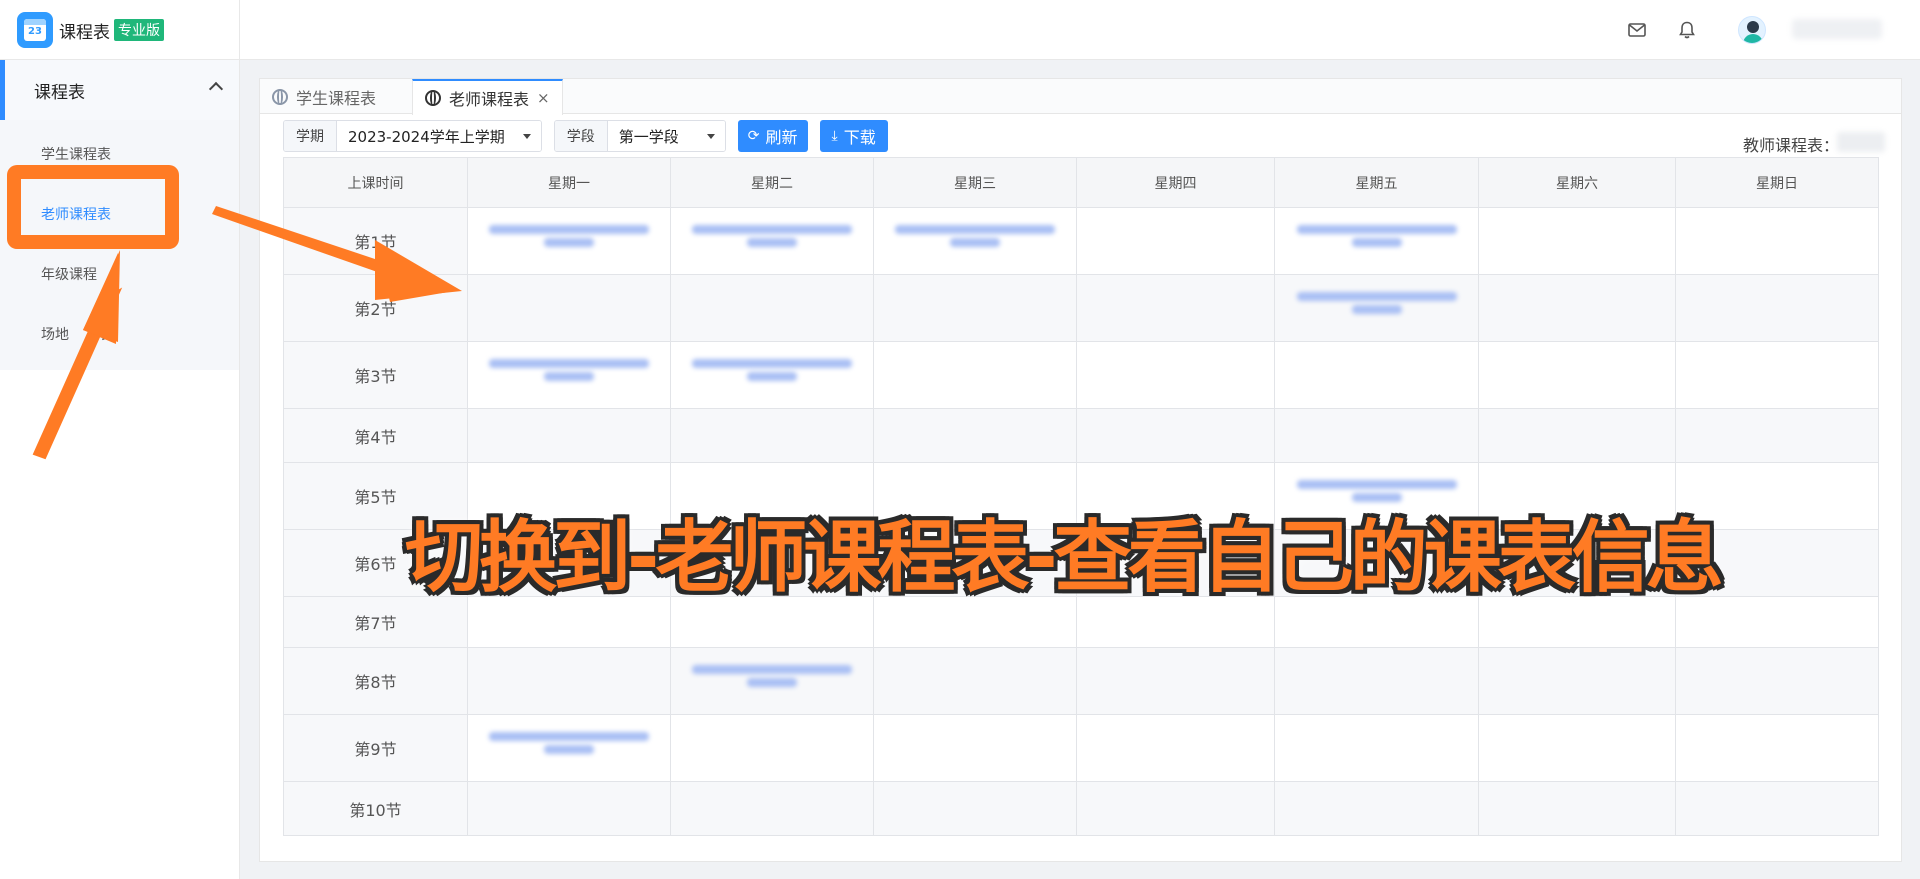 Image resolution: width=1920 pixels, height=879 pixels. What do you see at coordinates (1064, 558) in the screenshot?
I see `annotation-caption: 切换到-老师课程表-查看自己的课表信息` at bounding box center [1064, 558].